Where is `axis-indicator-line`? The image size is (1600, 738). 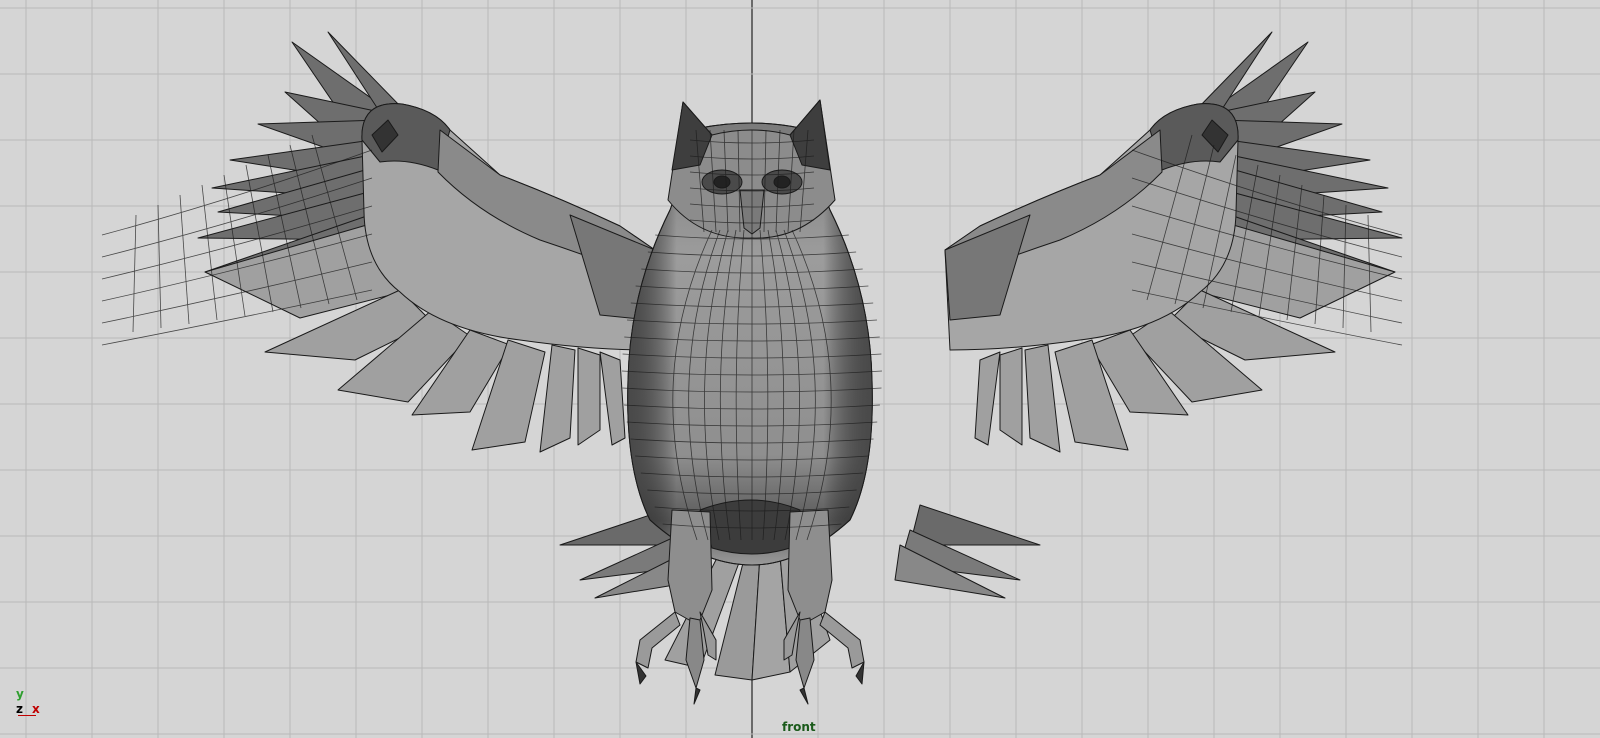
axis-indicator-line is located at coordinates (27, 715).